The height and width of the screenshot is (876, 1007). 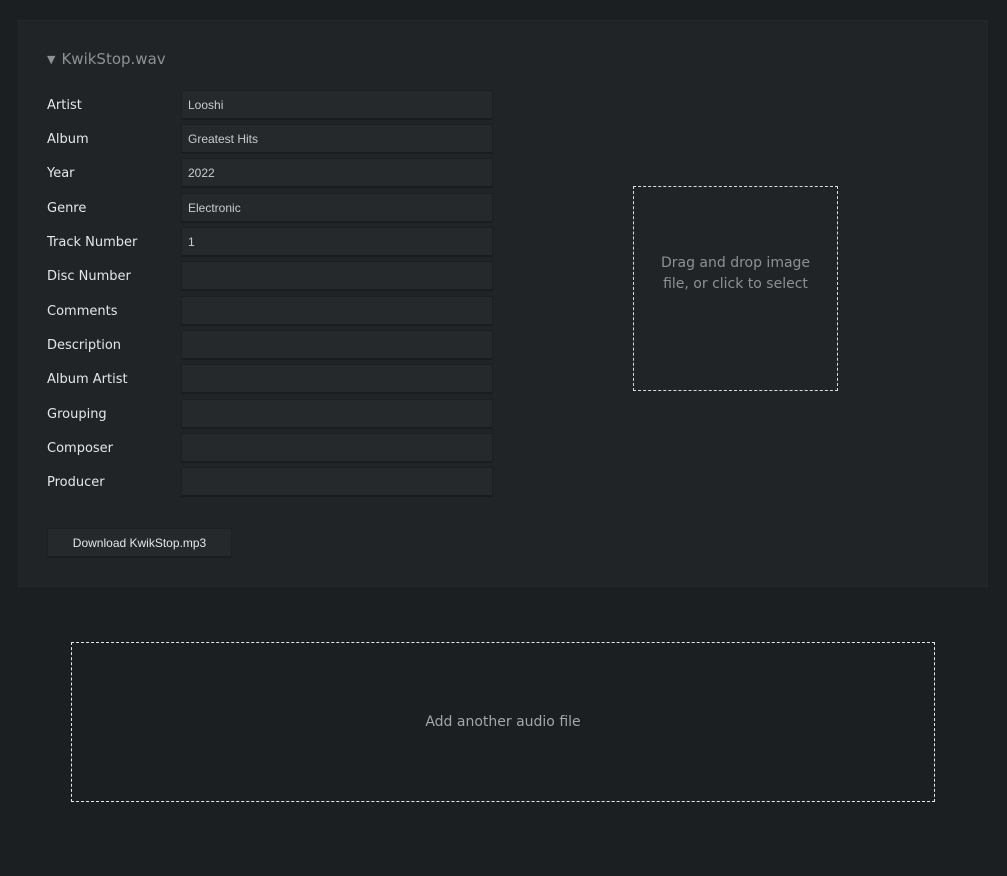 I want to click on album-input, so click(x=337, y=139).